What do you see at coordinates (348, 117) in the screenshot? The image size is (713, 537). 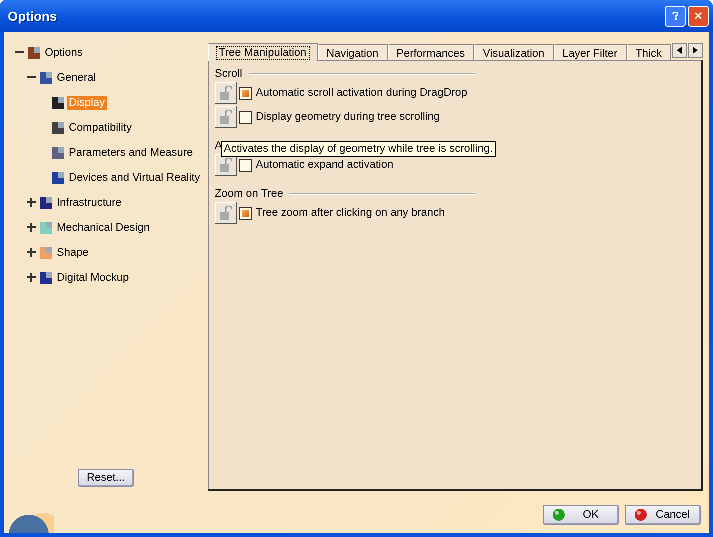 I see `option-label: Display geometry during tree scrolling` at bounding box center [348, 117].